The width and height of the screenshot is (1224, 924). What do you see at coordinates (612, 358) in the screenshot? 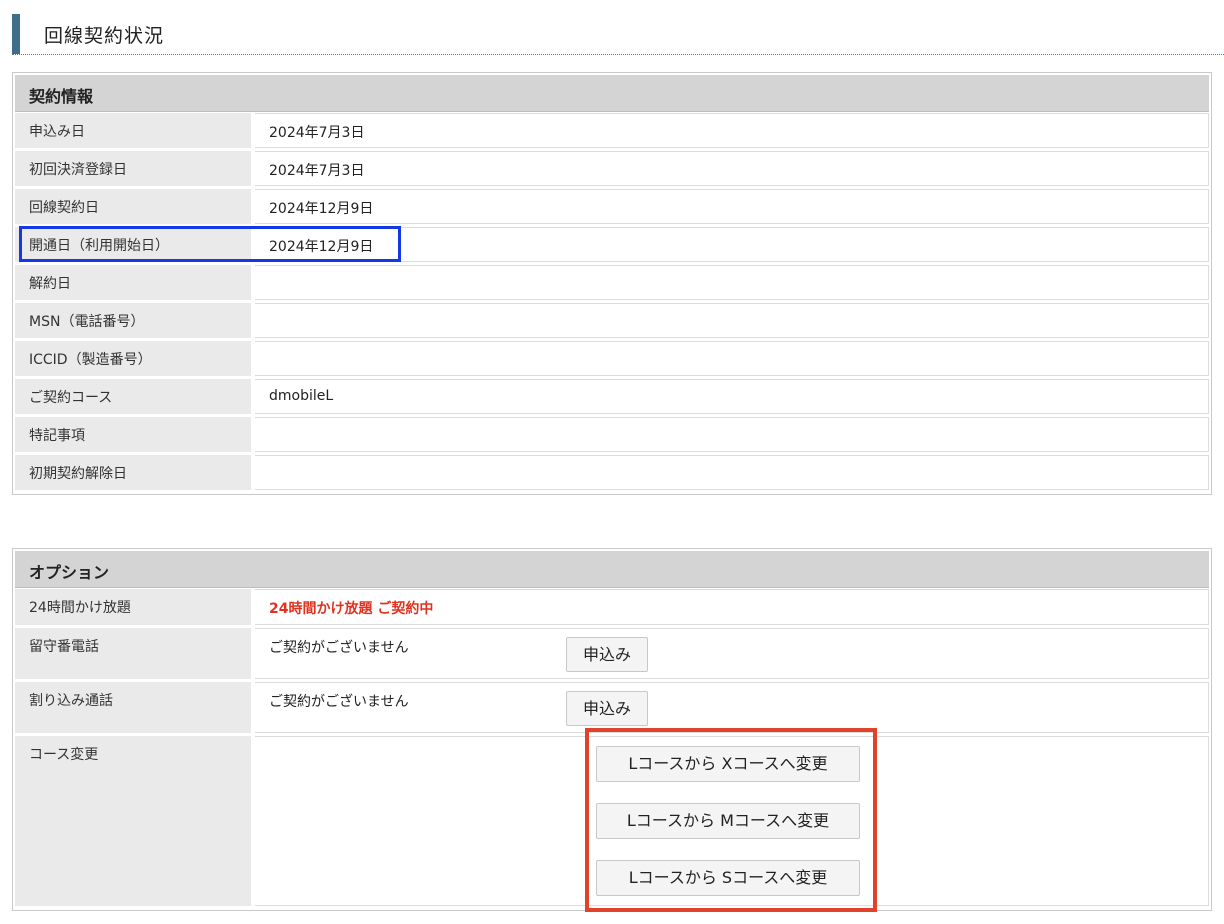
I see `contract-row-iccid: ICCID（製造番号）` at bounding box center [612, 358].